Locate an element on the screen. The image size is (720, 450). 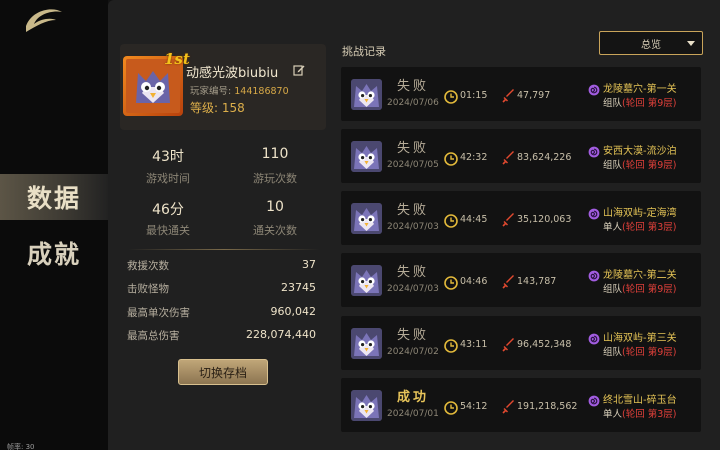
stat-rescue-label: 救援次数 is located at coordinates (148, 266).